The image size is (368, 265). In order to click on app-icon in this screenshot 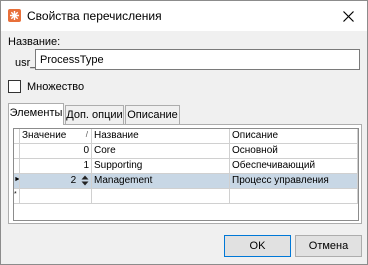, I will do `click(14, 15)`.